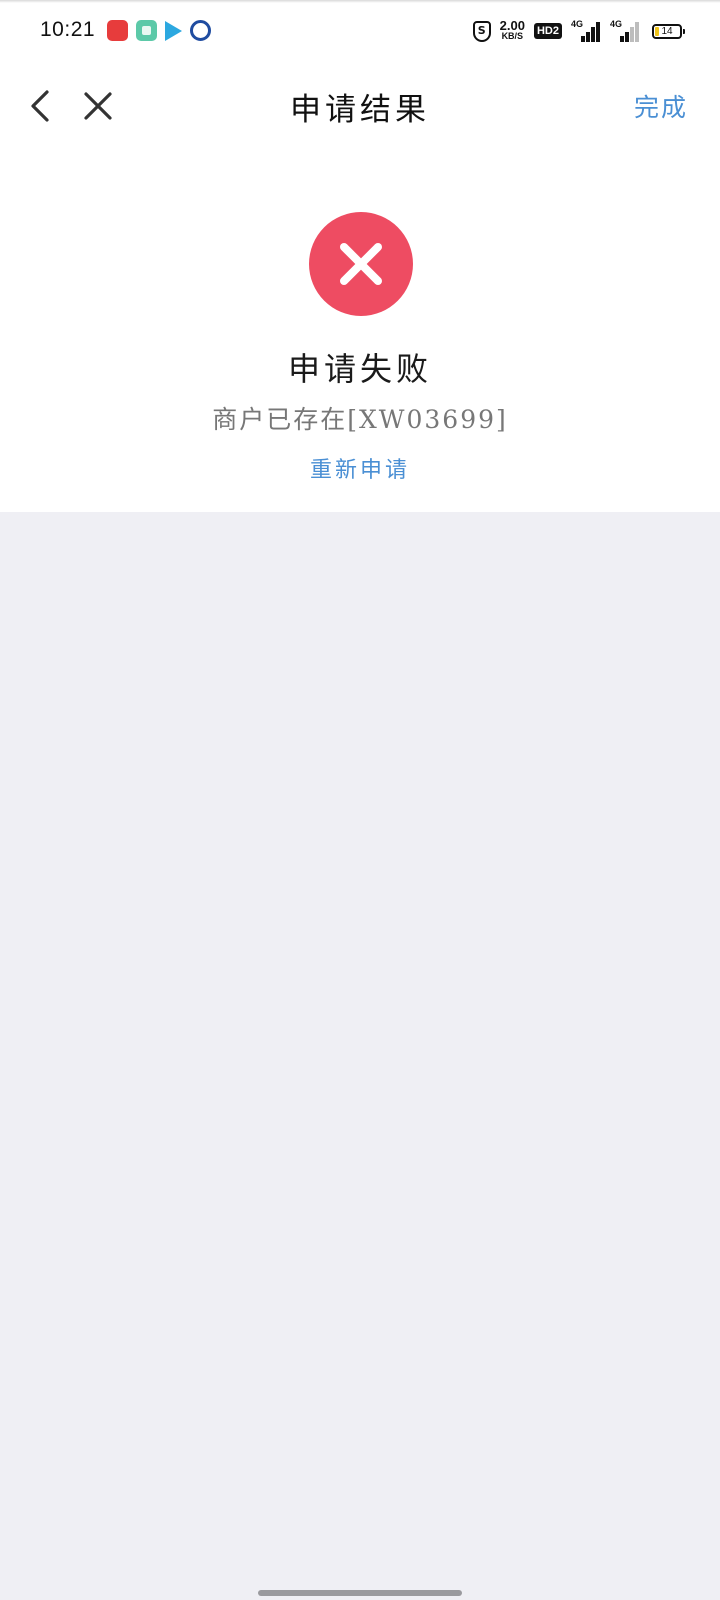  I want to click on status-time: 10:21, so click(68, 29).